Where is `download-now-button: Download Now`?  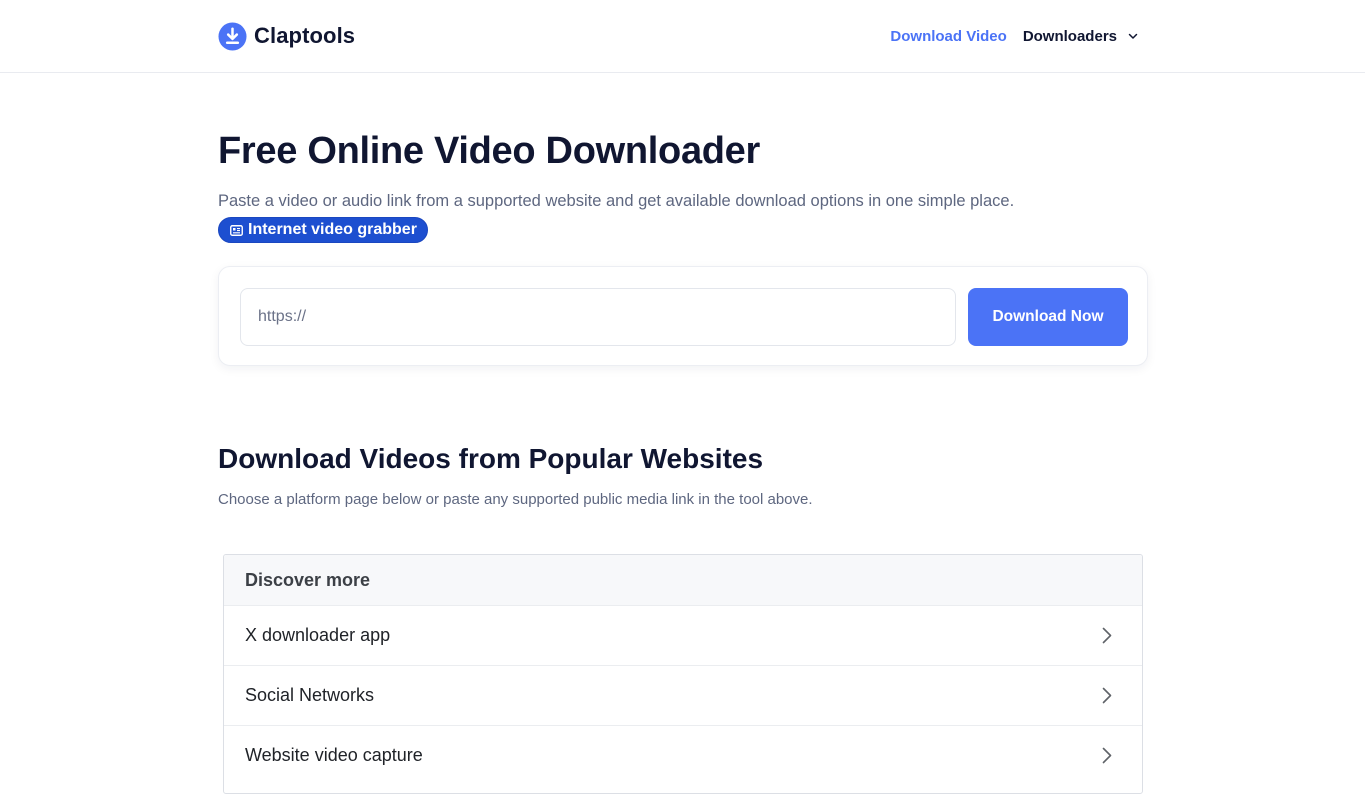 download-now-button: Download Now is located at coordinates (1048, 317).